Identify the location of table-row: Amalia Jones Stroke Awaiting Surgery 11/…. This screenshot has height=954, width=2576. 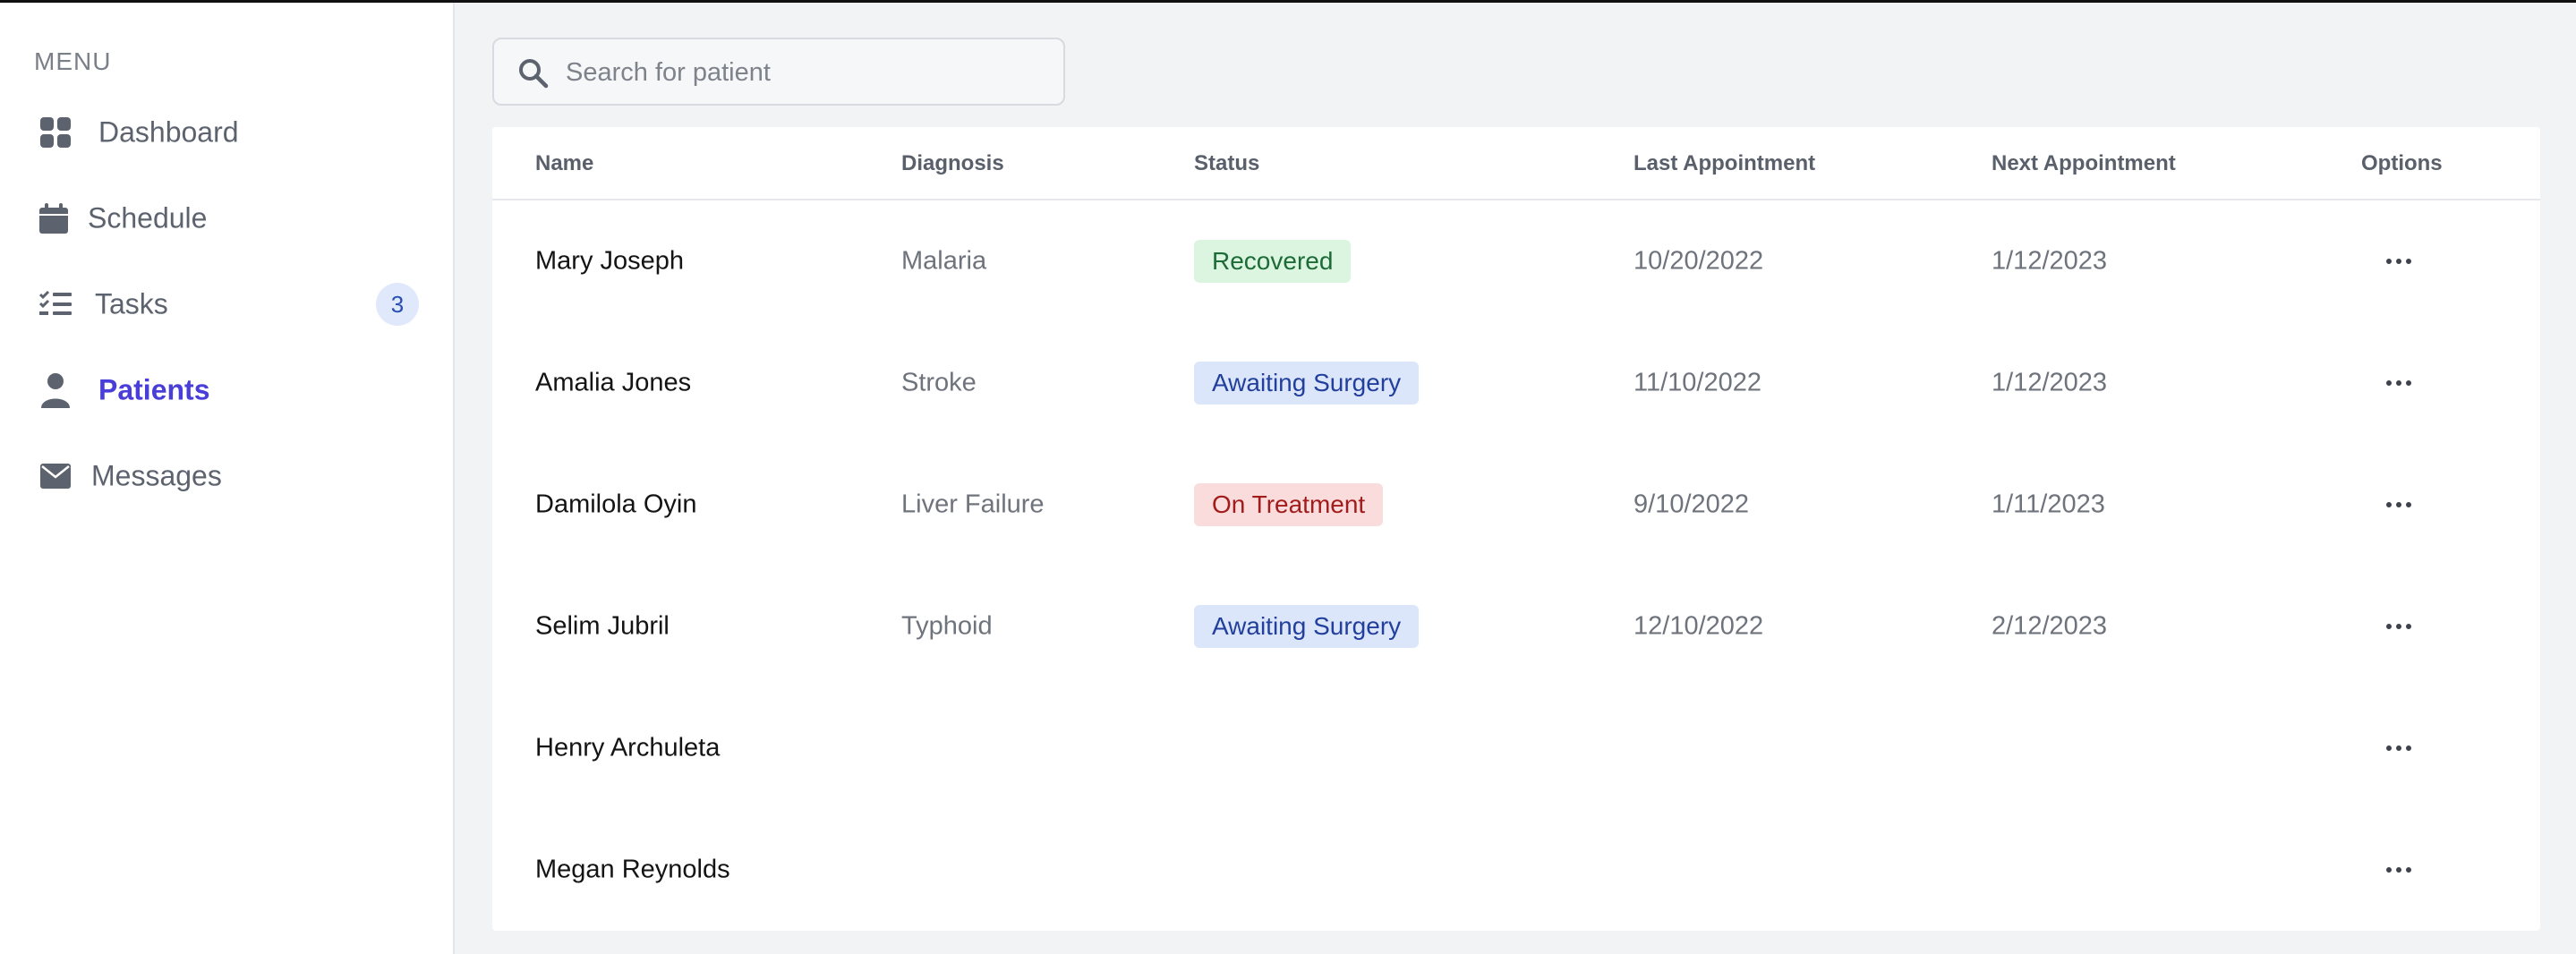
(1516, 383).